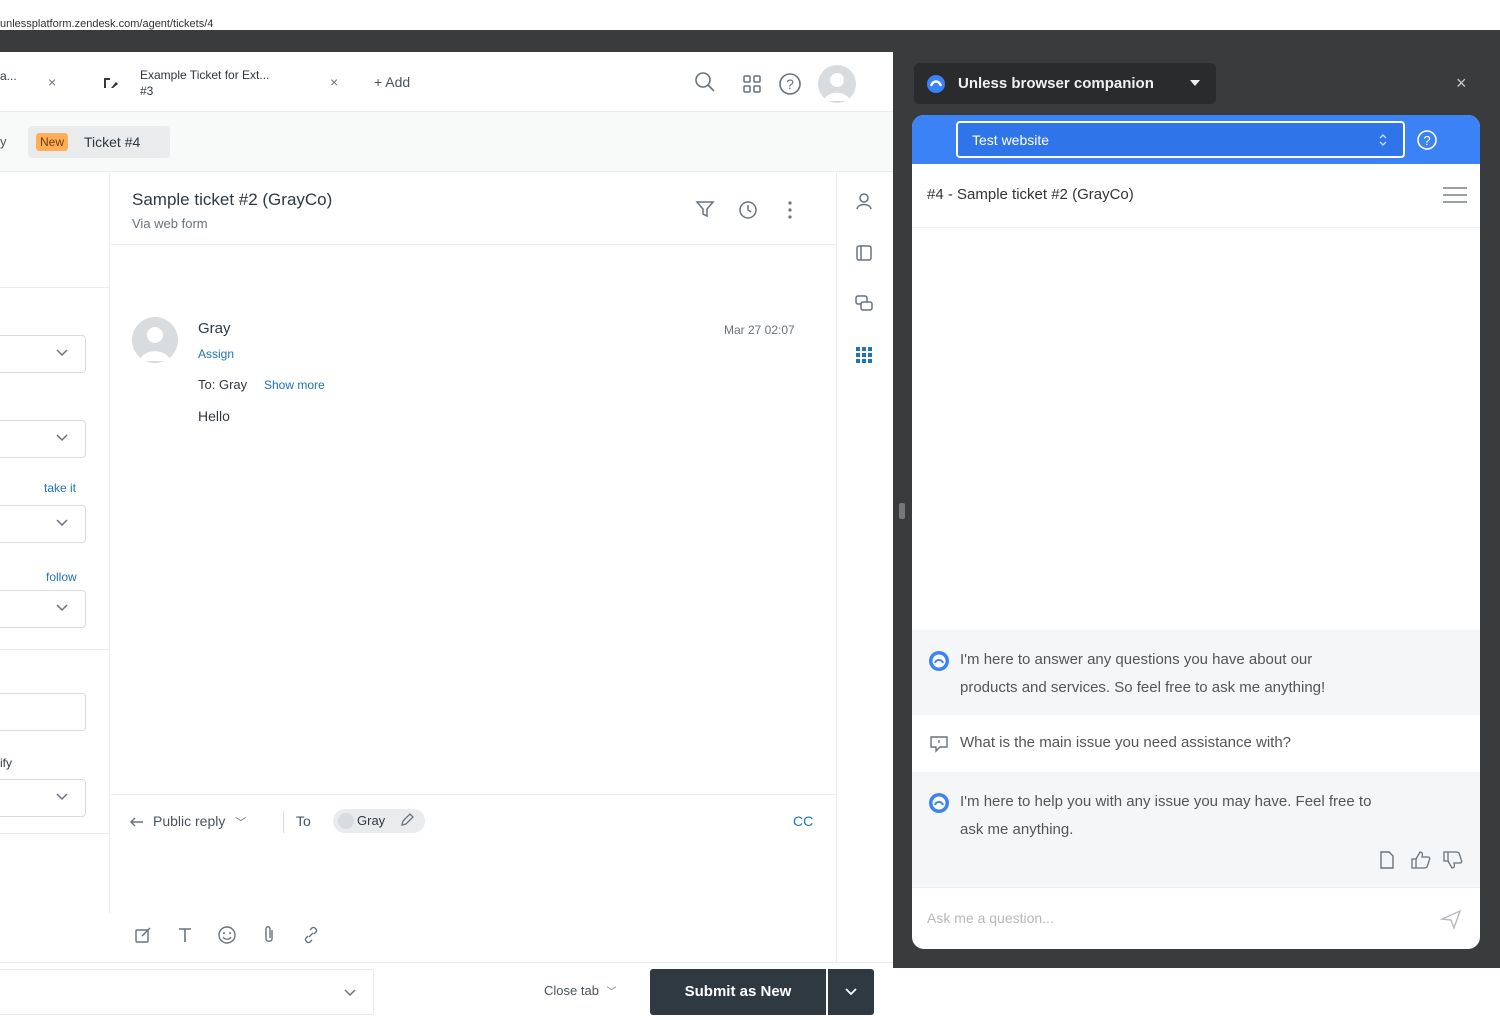 This screenshot has height=1020, width=1500. Describe the element at coordinates (936, 84) in the screenshot. I see `unless-logo-icon` at that location.